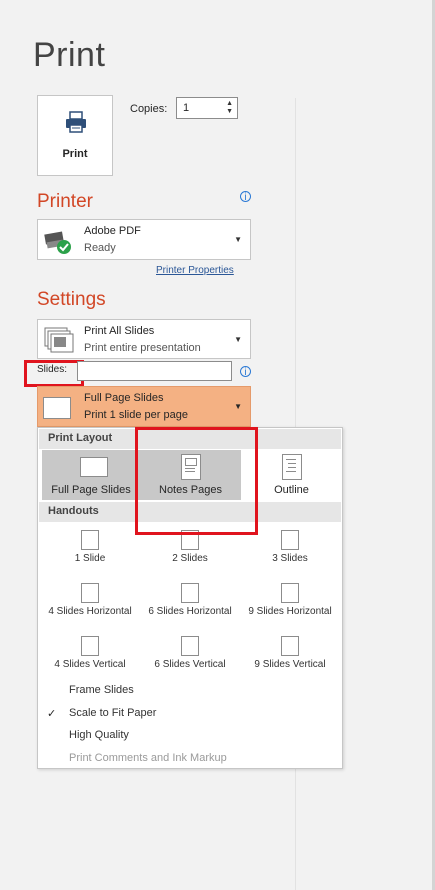 This screenshot has height=890, width=435. What do you see at coordinates (291, 490) in the screenshot?
I see `layout-label: Outline` at bounding box center [291, 490].